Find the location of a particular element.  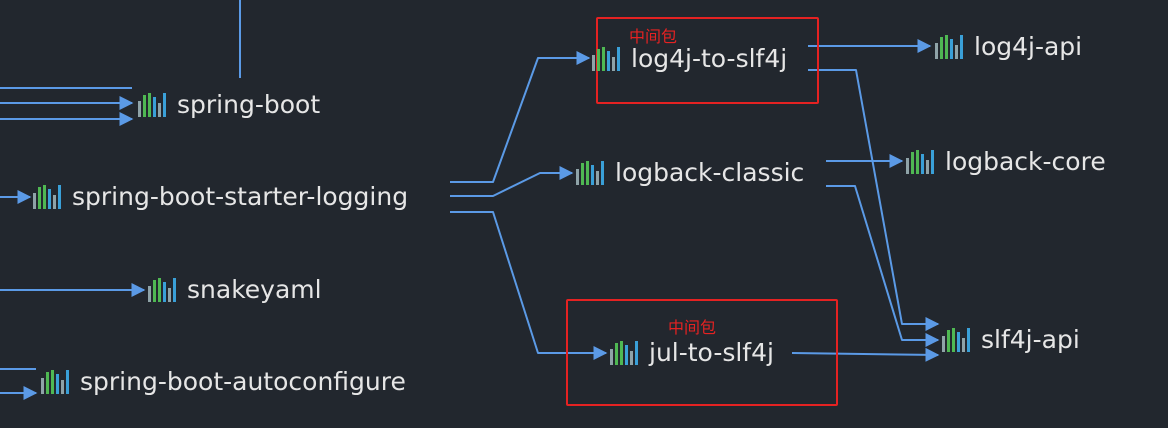

node-label: logback-classic is located at coordinates (710, 172).